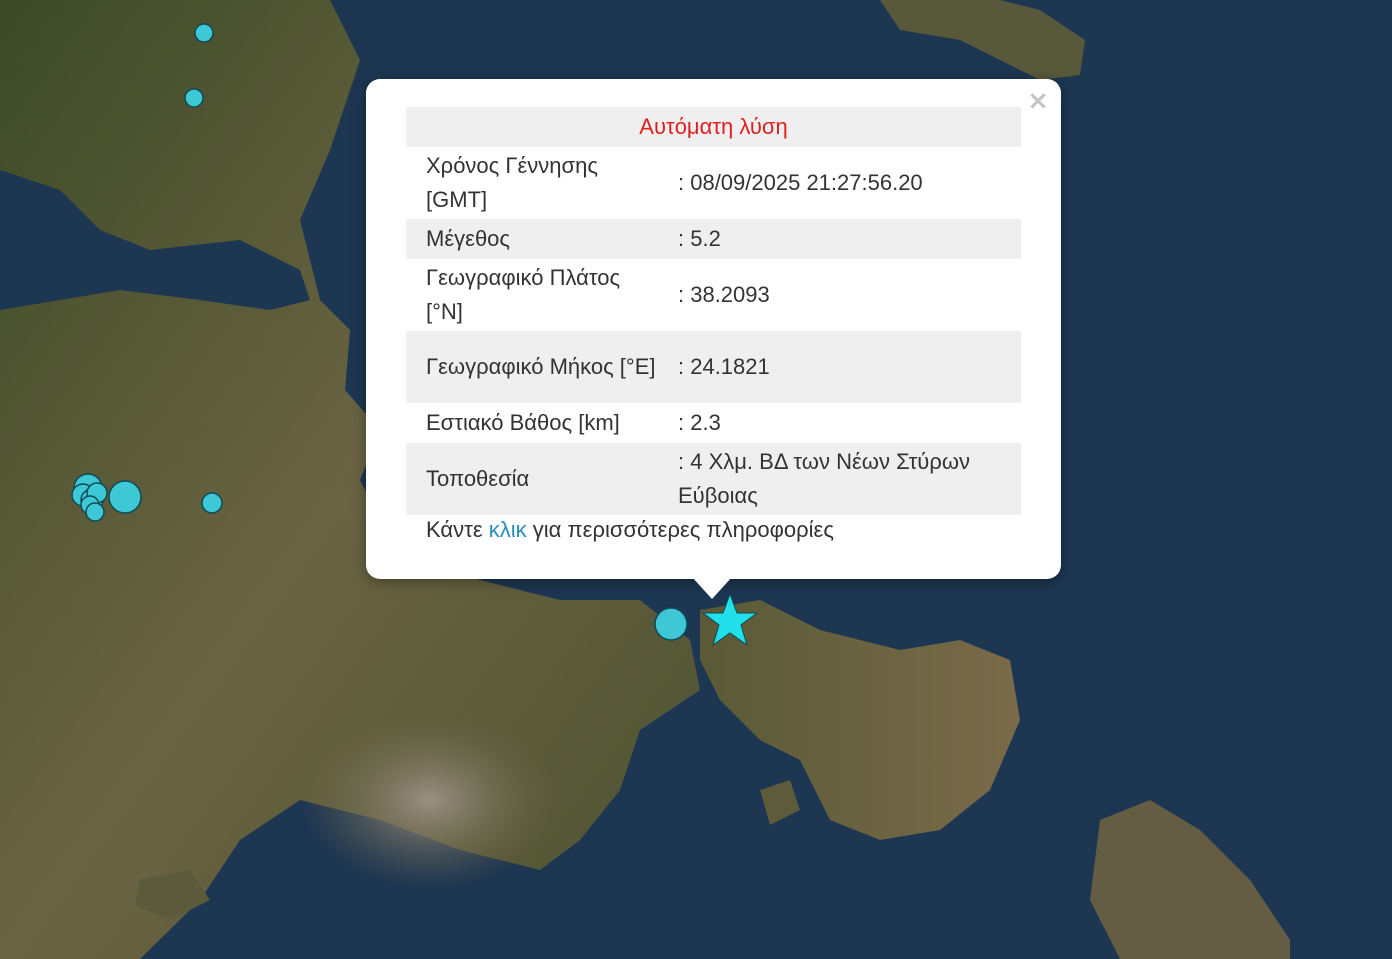  I want to click on table-row: Γεωγραφικό Πλάτος [°N] : 38.2093, so click(713, 295).